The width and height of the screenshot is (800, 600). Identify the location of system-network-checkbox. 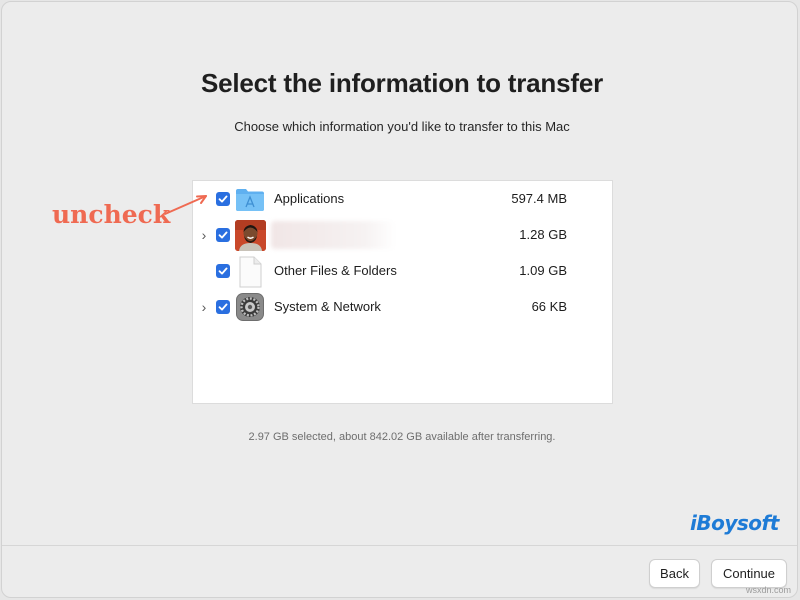
(223, 307).